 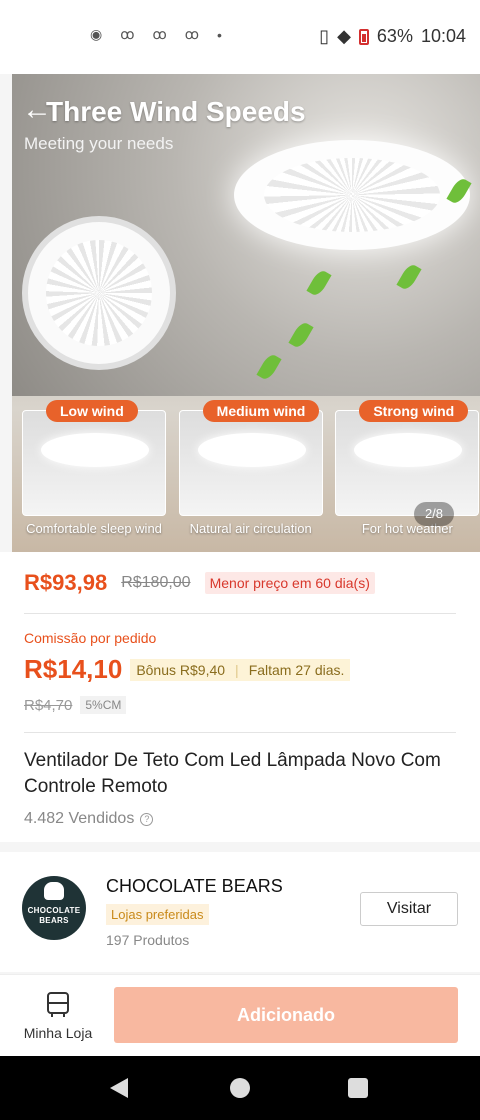 I want to click on old-commission: R$4,70, so click(x=48, y=705).